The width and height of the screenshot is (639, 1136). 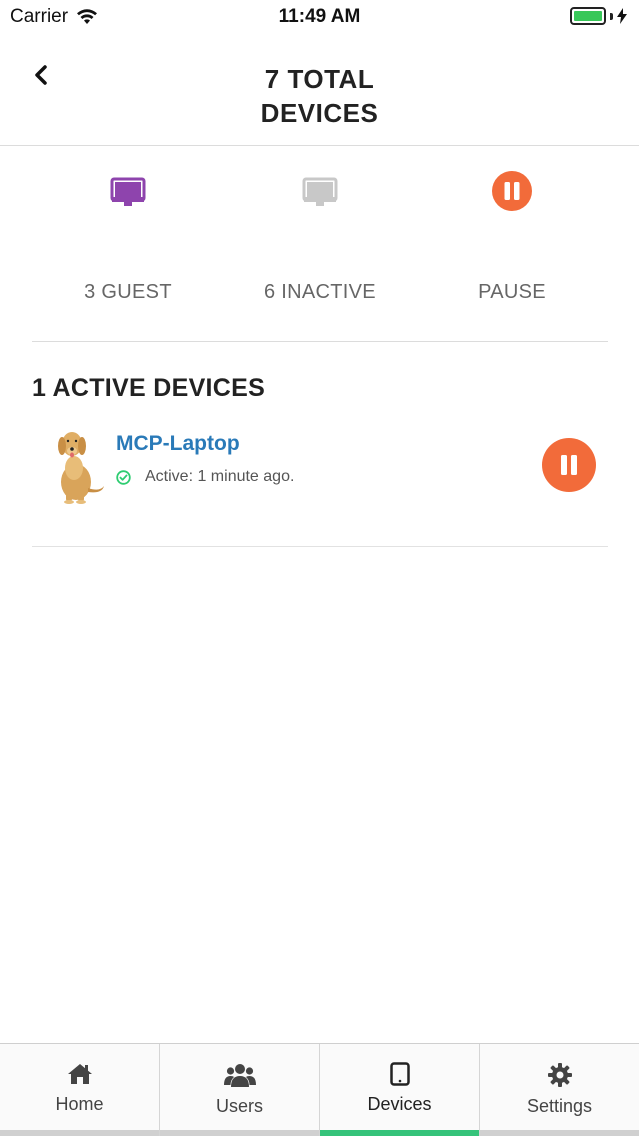 I want to click on device-status: Active: 1 minute ago., so click(x=205, y=477).